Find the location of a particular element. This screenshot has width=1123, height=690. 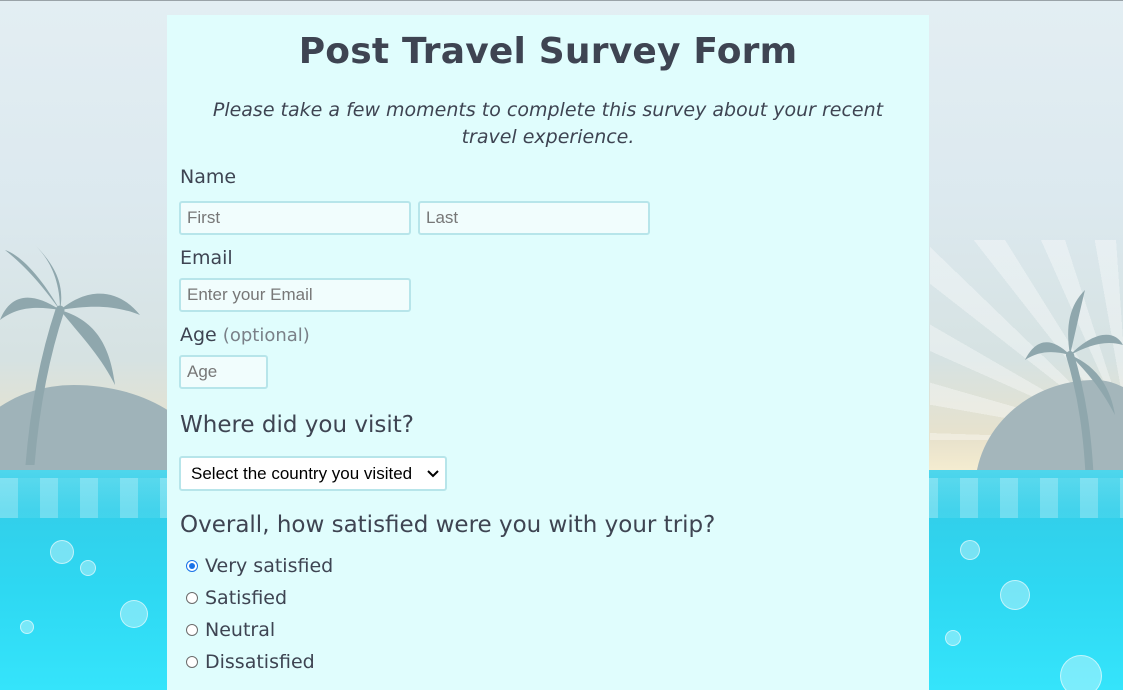

radio-neutral: Neutral is located at coordinates (230, 630).